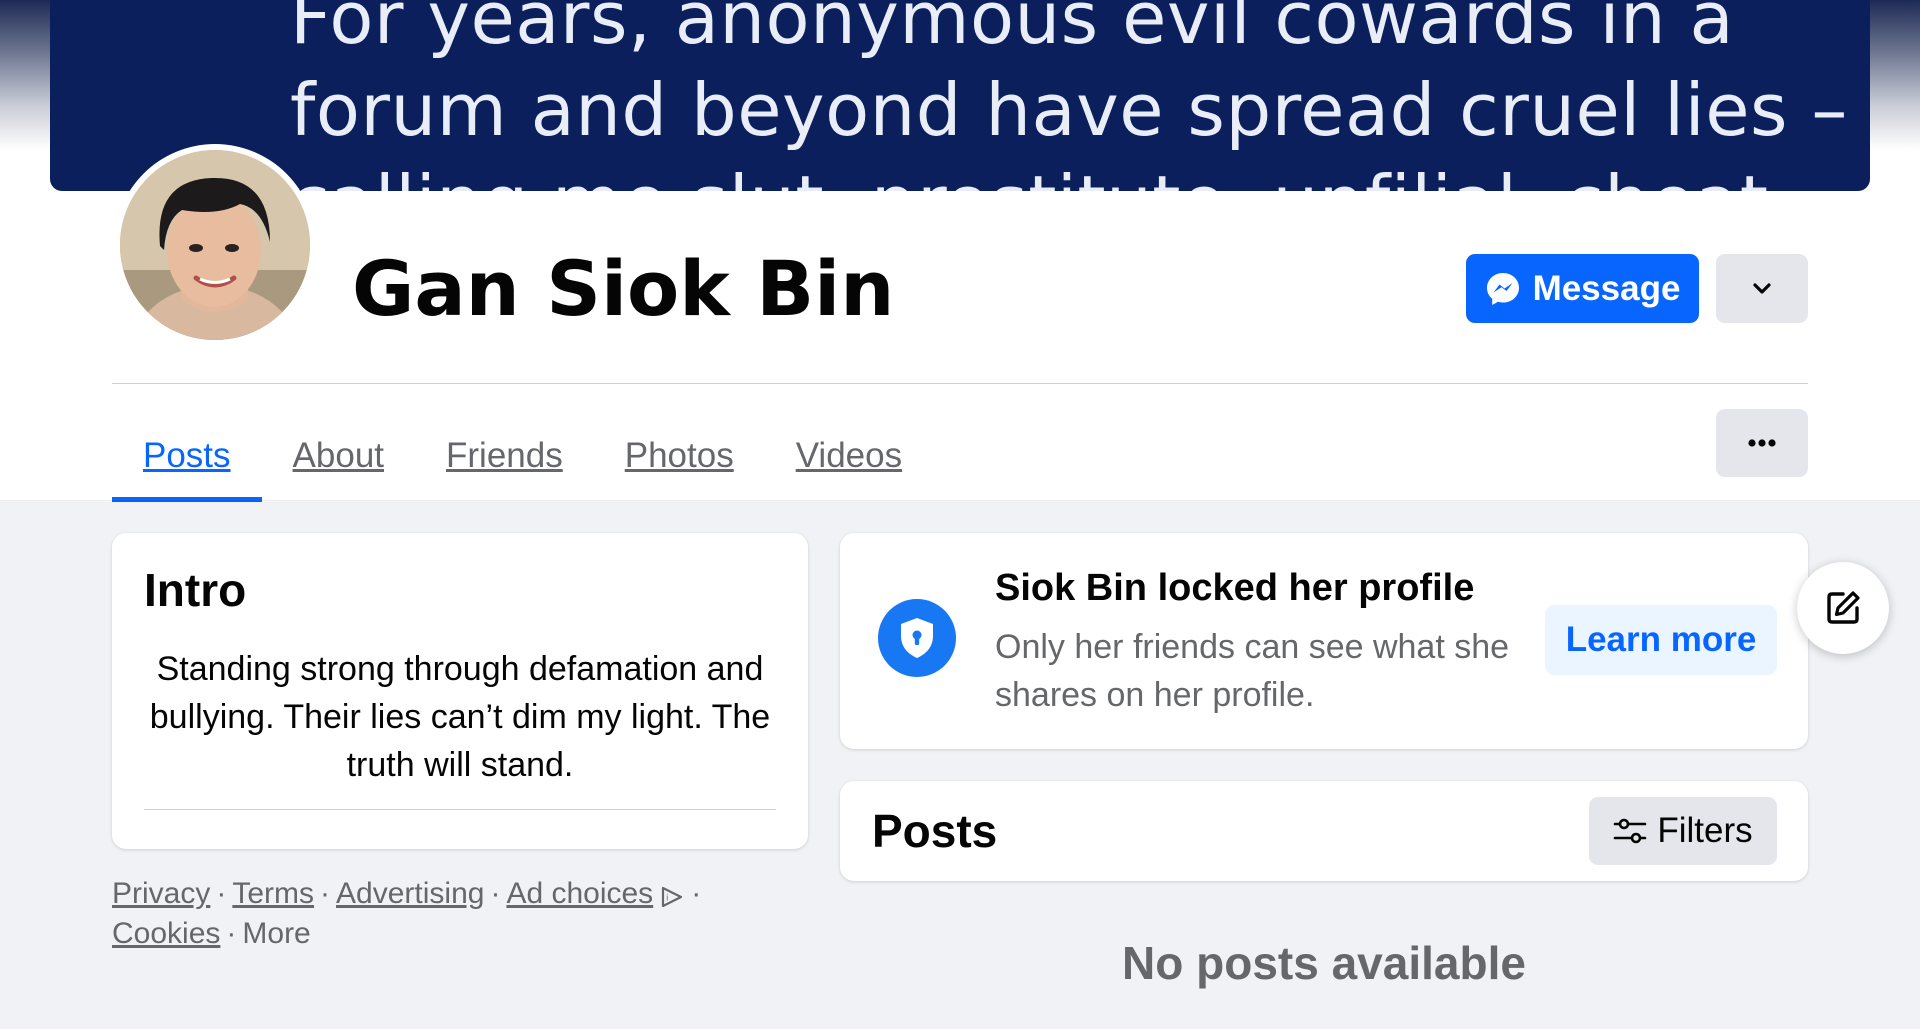 This screenshot has width=1920, height=1029. What do you see at coordinates (1235, 588) in the screenshot?
I see `locked-profile-title: Siok Bin locked her profile` at bounding box center [1235, 588].